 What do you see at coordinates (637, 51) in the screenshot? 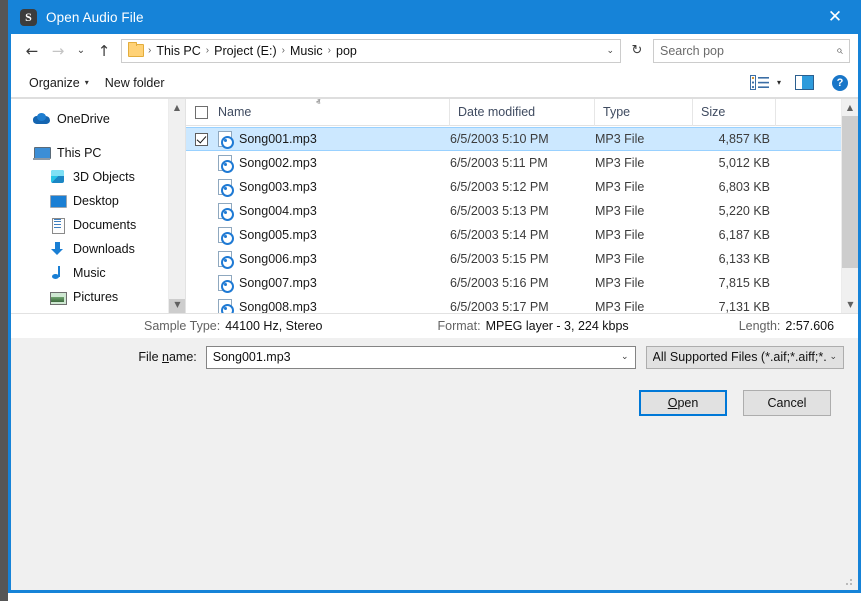
I see `refresh-icon: ↻` at bounding box center [637, 51].